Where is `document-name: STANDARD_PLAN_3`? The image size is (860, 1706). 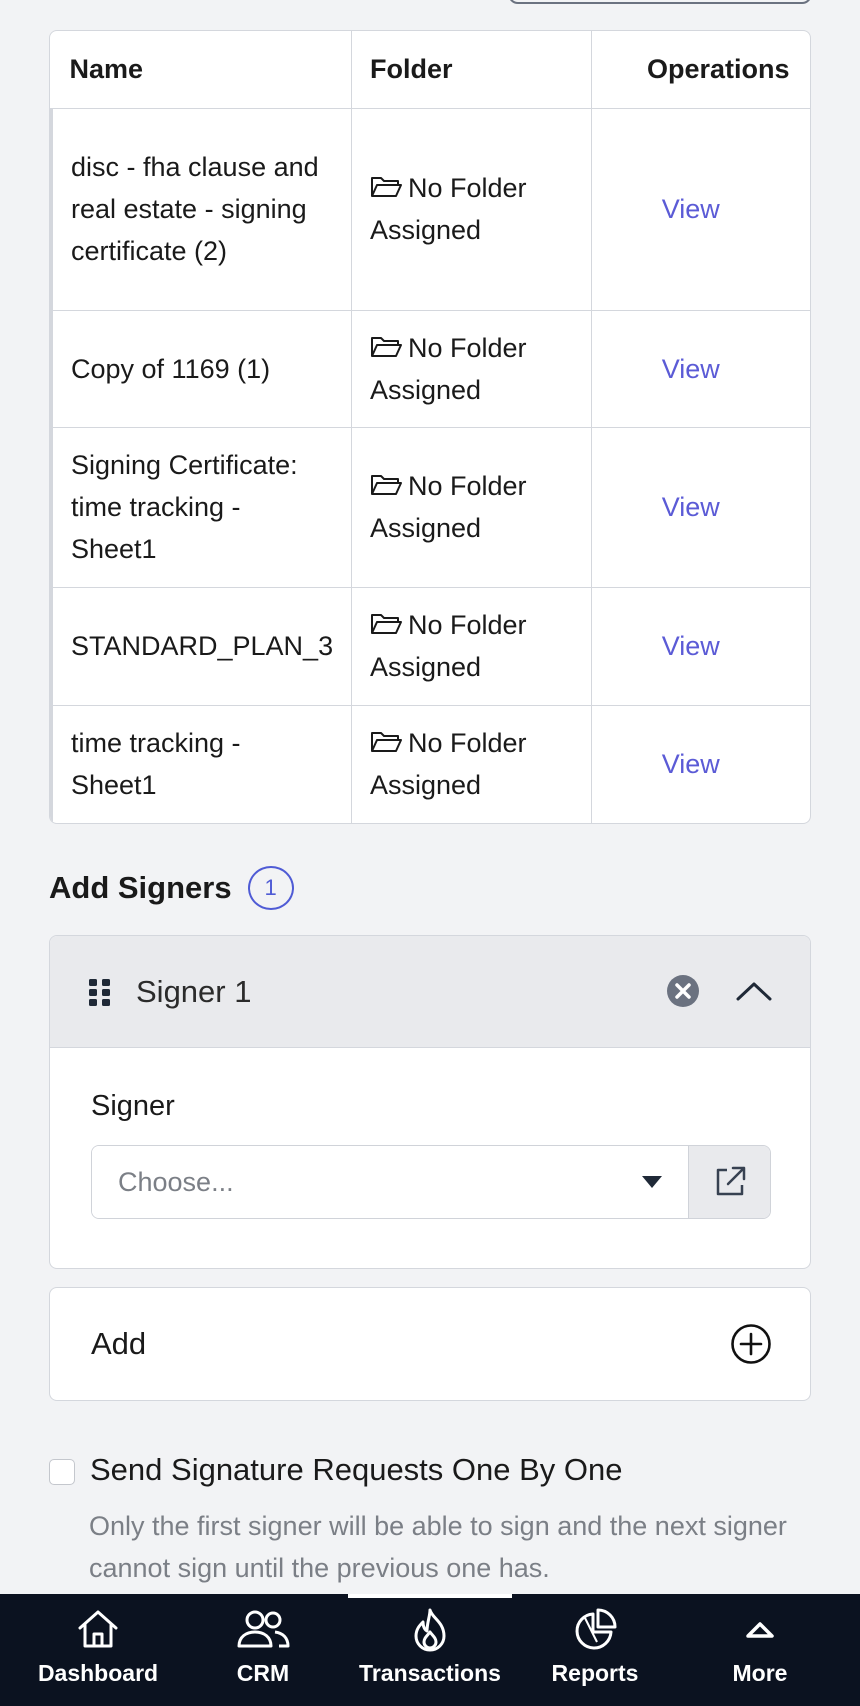
document-name: STANDARD_PLAN_3 is located at coordinates (201, 646).